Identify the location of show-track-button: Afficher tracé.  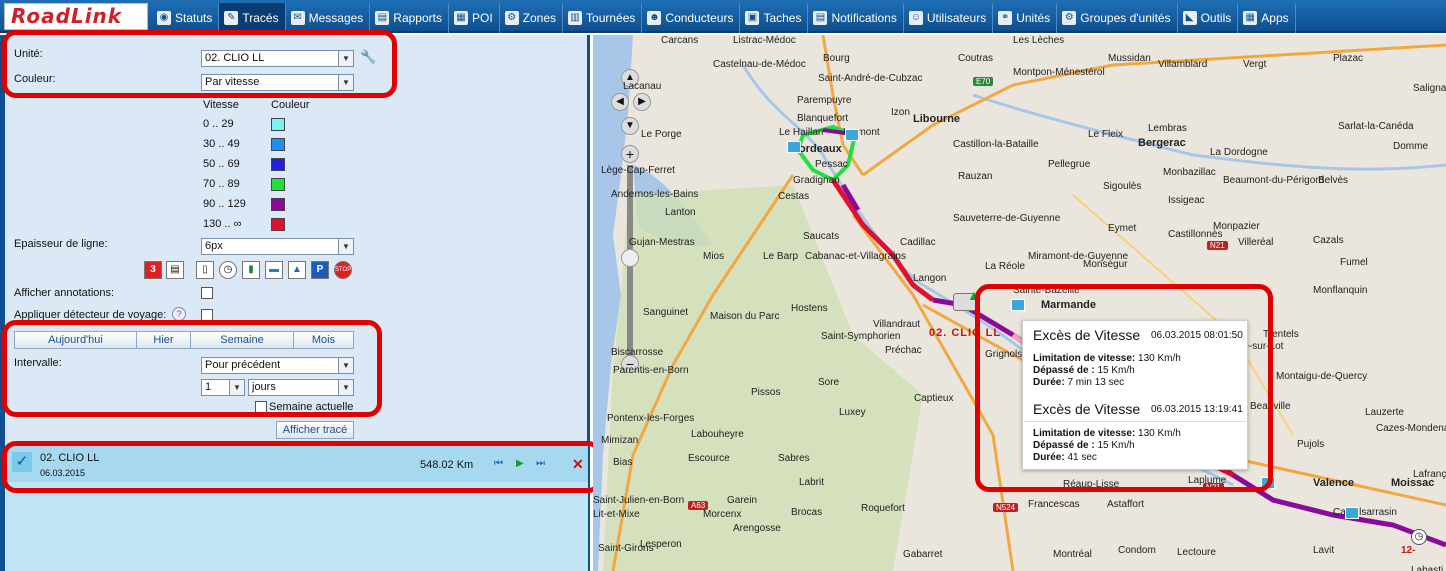
(315, 430).